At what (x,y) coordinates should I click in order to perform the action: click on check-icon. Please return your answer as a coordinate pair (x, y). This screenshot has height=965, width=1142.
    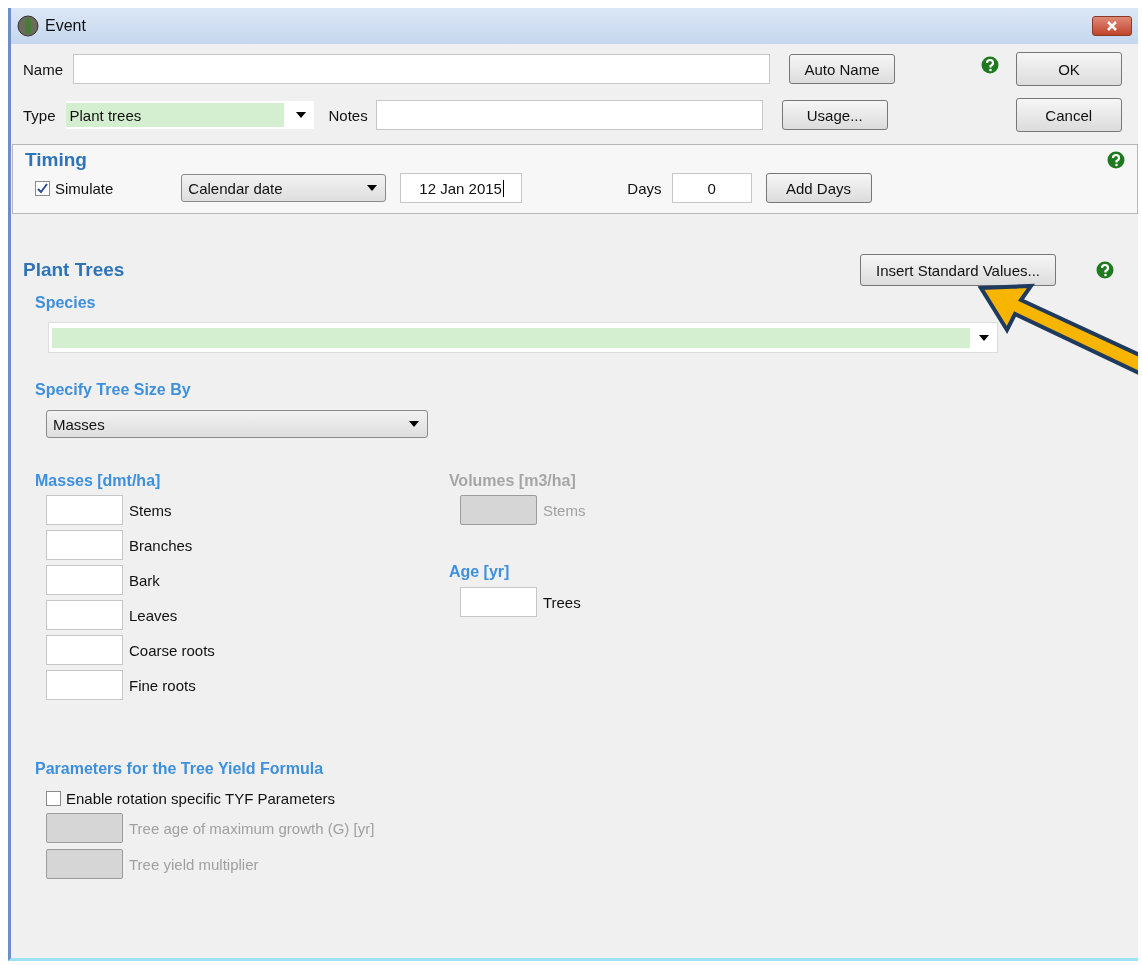
    Looking at the image, I should click on (42, 188).